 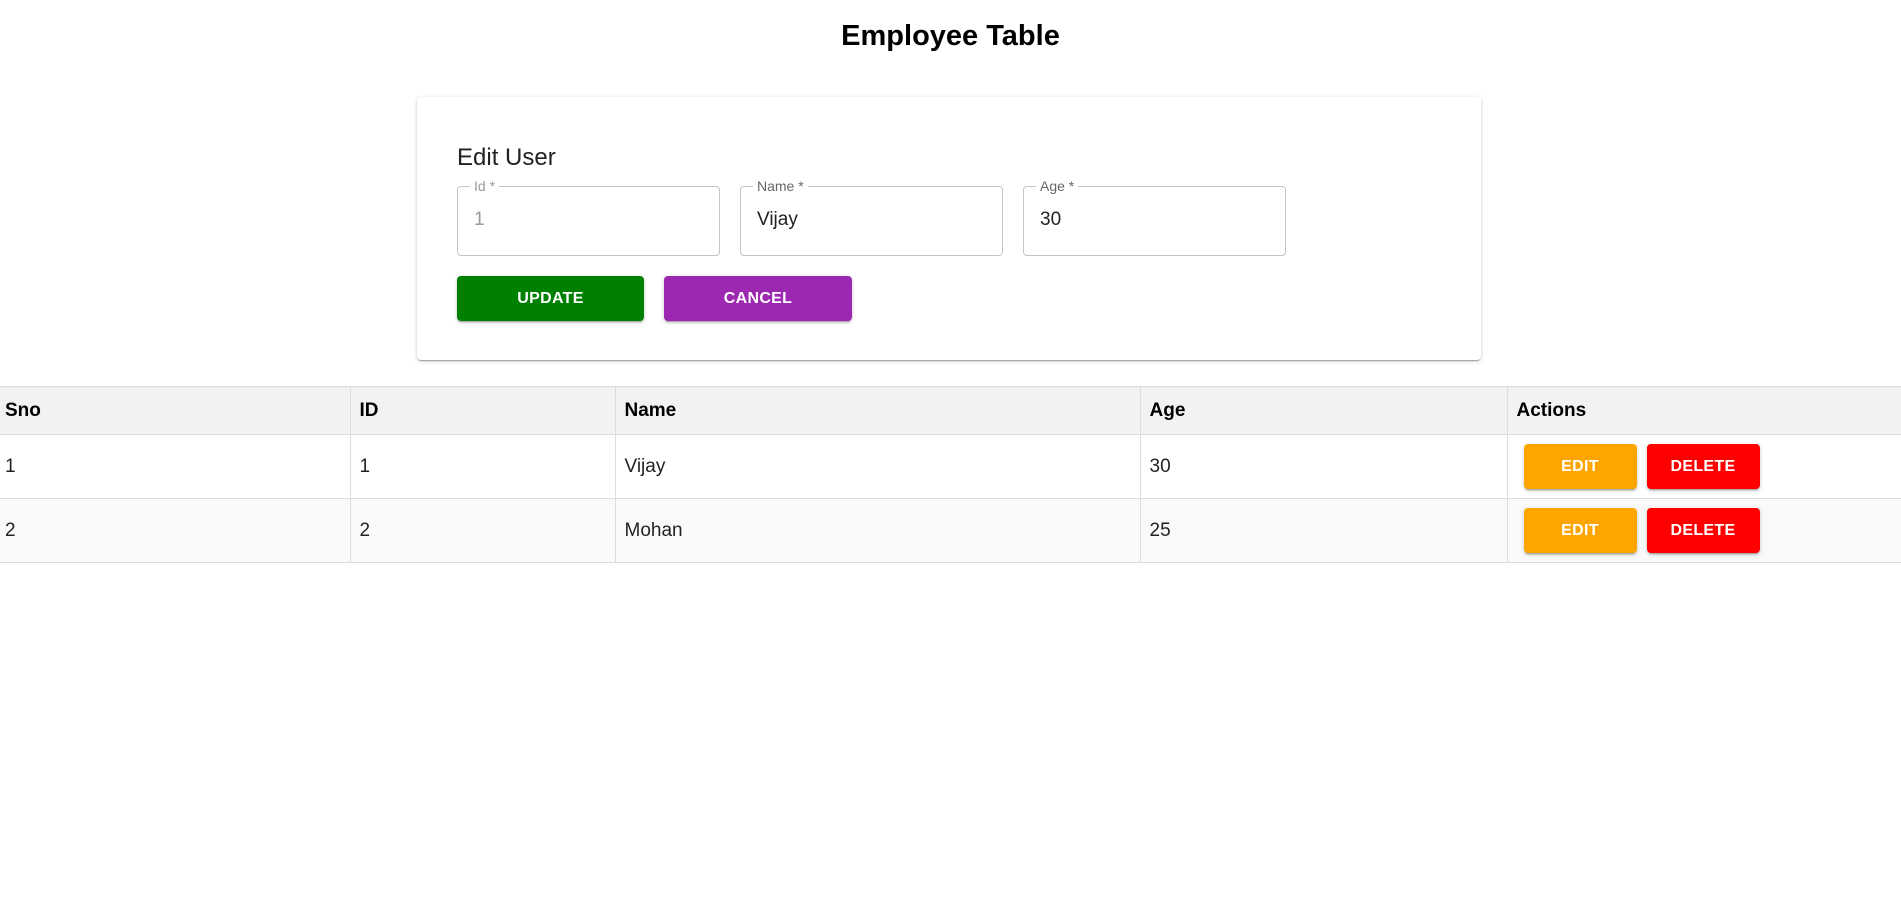 What do you see at coordinates (758, 298) in the screenshot?
I see `cancel-button: CANCEL` at bounding box center [758, 298].